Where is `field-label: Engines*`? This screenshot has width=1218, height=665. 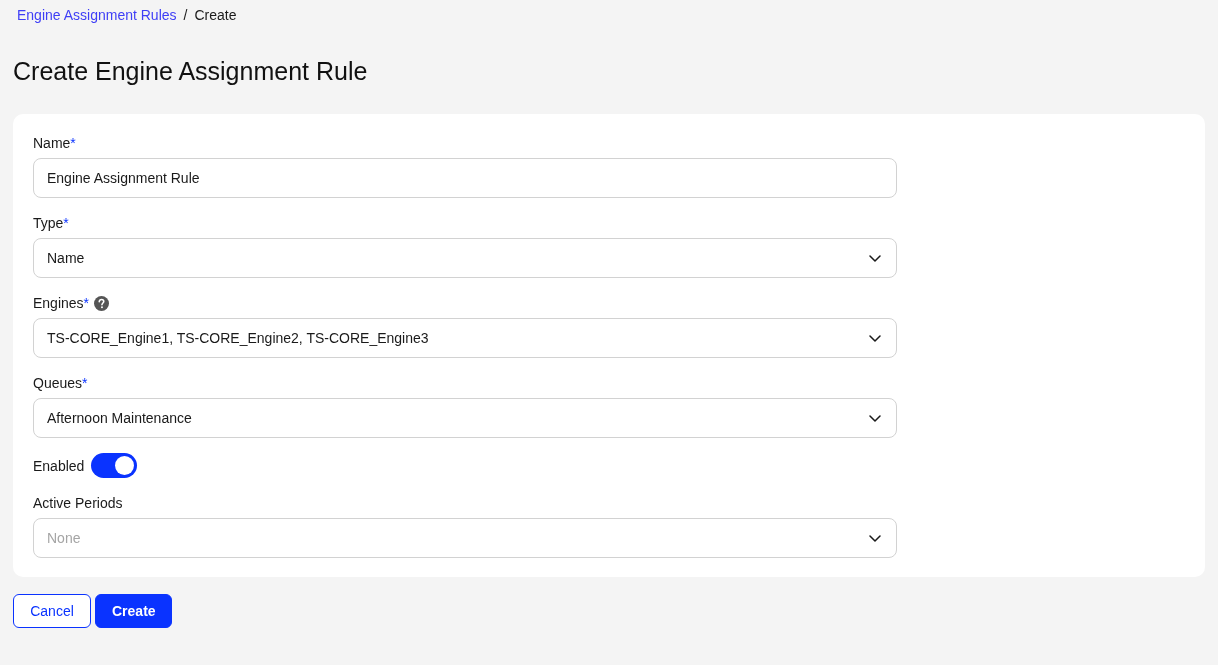 field-label: Engines* is located at coordinates (61, 303).